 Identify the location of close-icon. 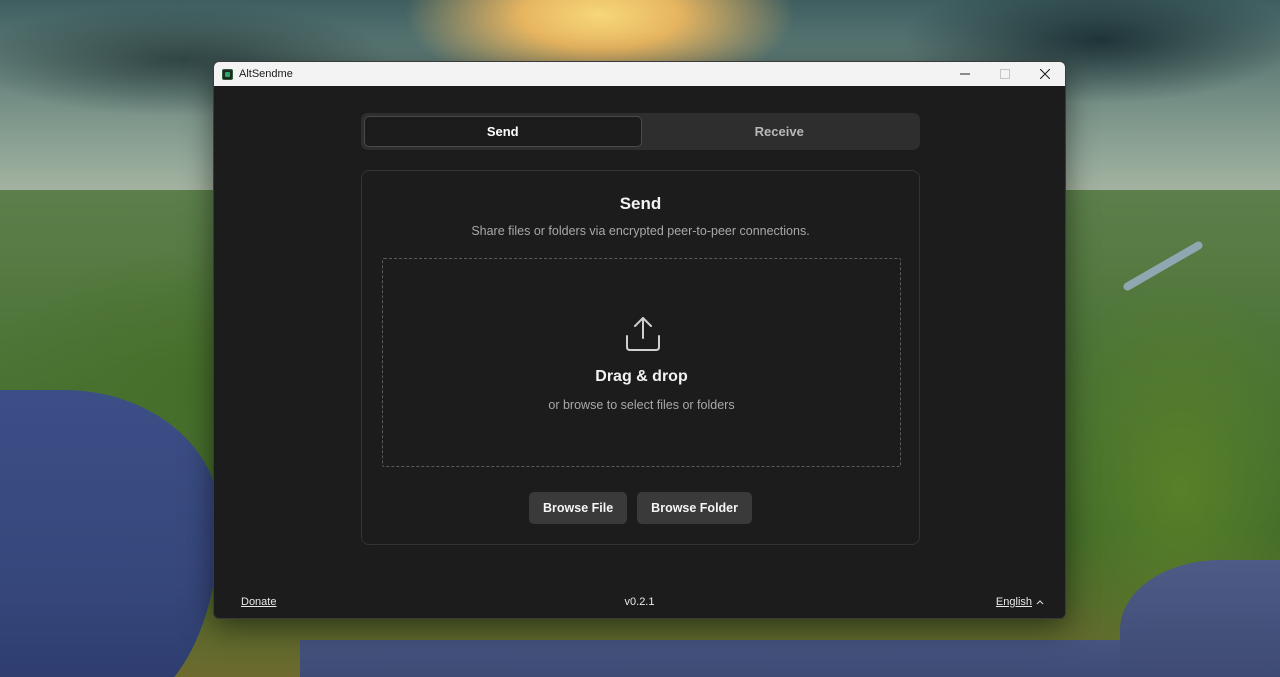
(1045, 74).